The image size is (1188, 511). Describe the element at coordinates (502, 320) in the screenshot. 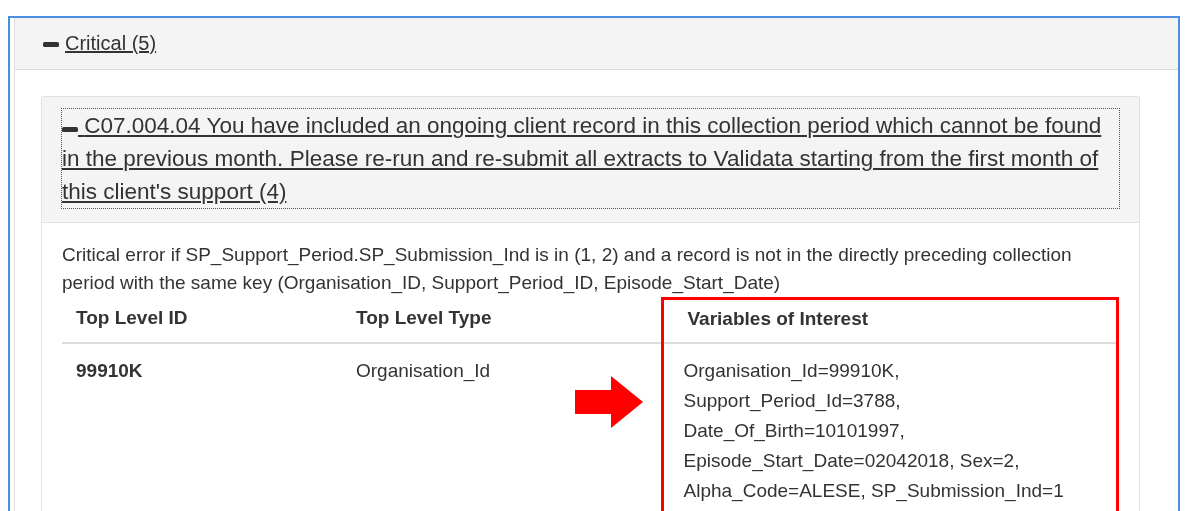

I see `column-header: Top Level Type` at that location.